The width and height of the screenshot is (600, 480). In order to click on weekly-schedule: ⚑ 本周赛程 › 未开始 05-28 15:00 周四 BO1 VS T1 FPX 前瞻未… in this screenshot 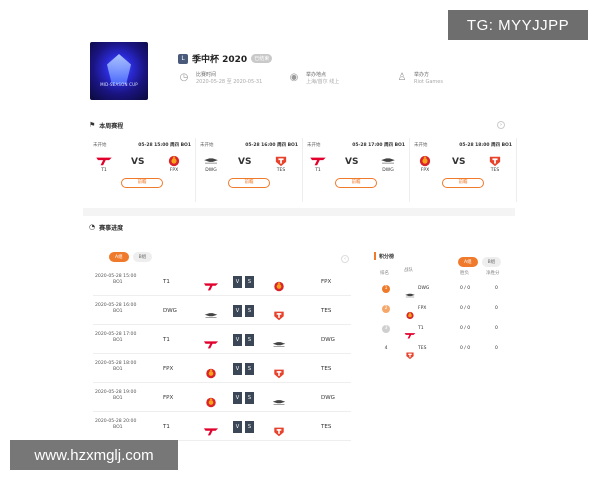, I will do `click(300, 162)`.